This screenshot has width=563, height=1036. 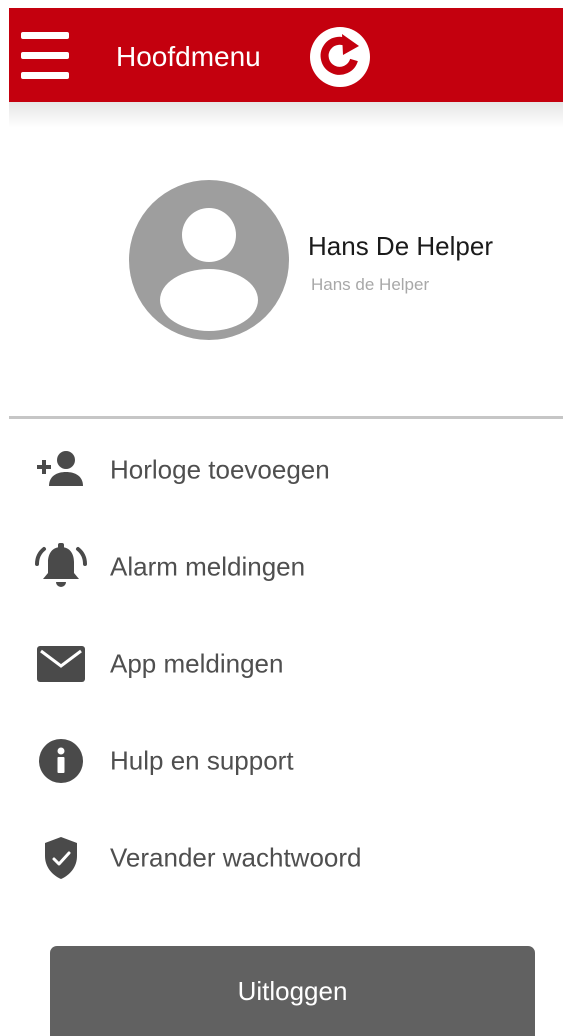 I want to click on profile-subtitle: Hans de Helper, so click(x=370, y=284).